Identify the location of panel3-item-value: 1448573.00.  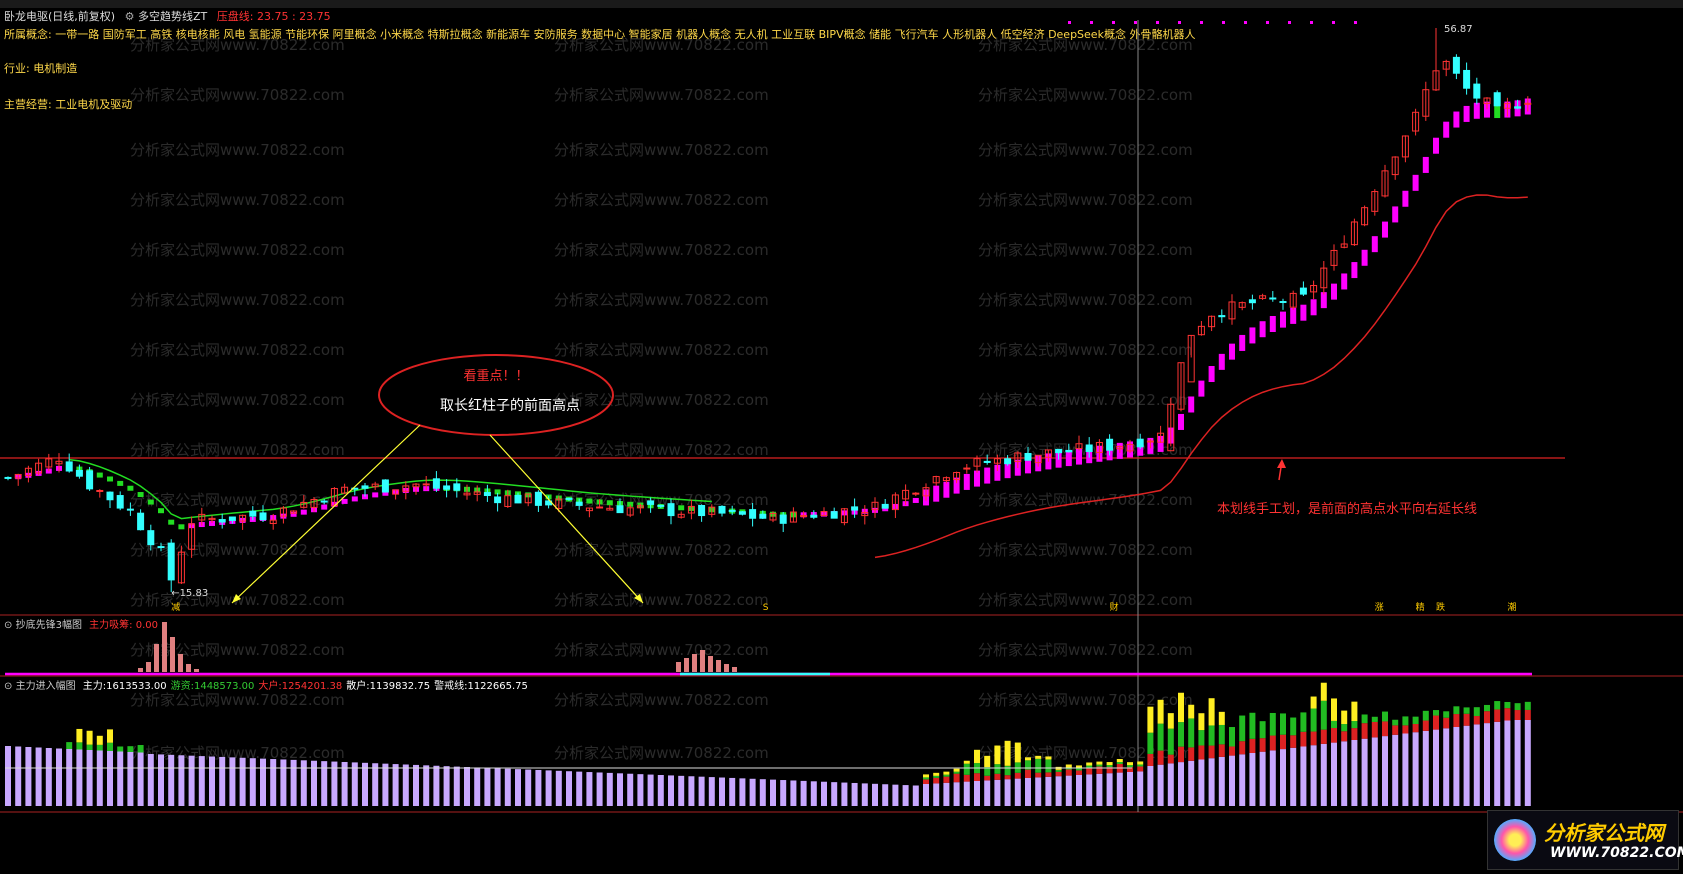
(224, 686).